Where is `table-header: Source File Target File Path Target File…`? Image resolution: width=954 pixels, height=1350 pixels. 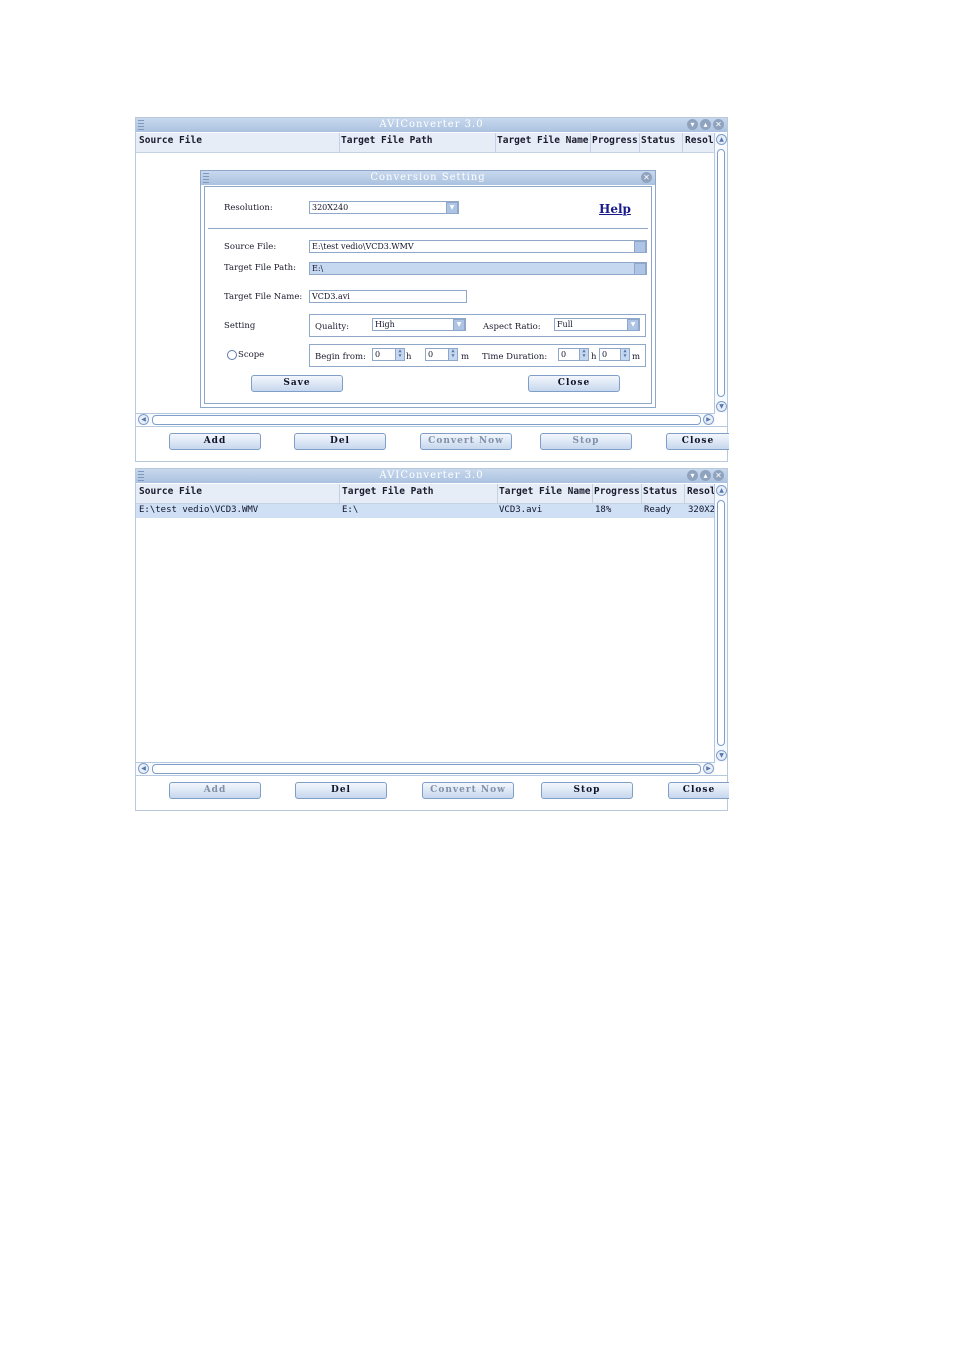
table-header: Source File Target File Path Target File… is located at coordinates (425, 143).